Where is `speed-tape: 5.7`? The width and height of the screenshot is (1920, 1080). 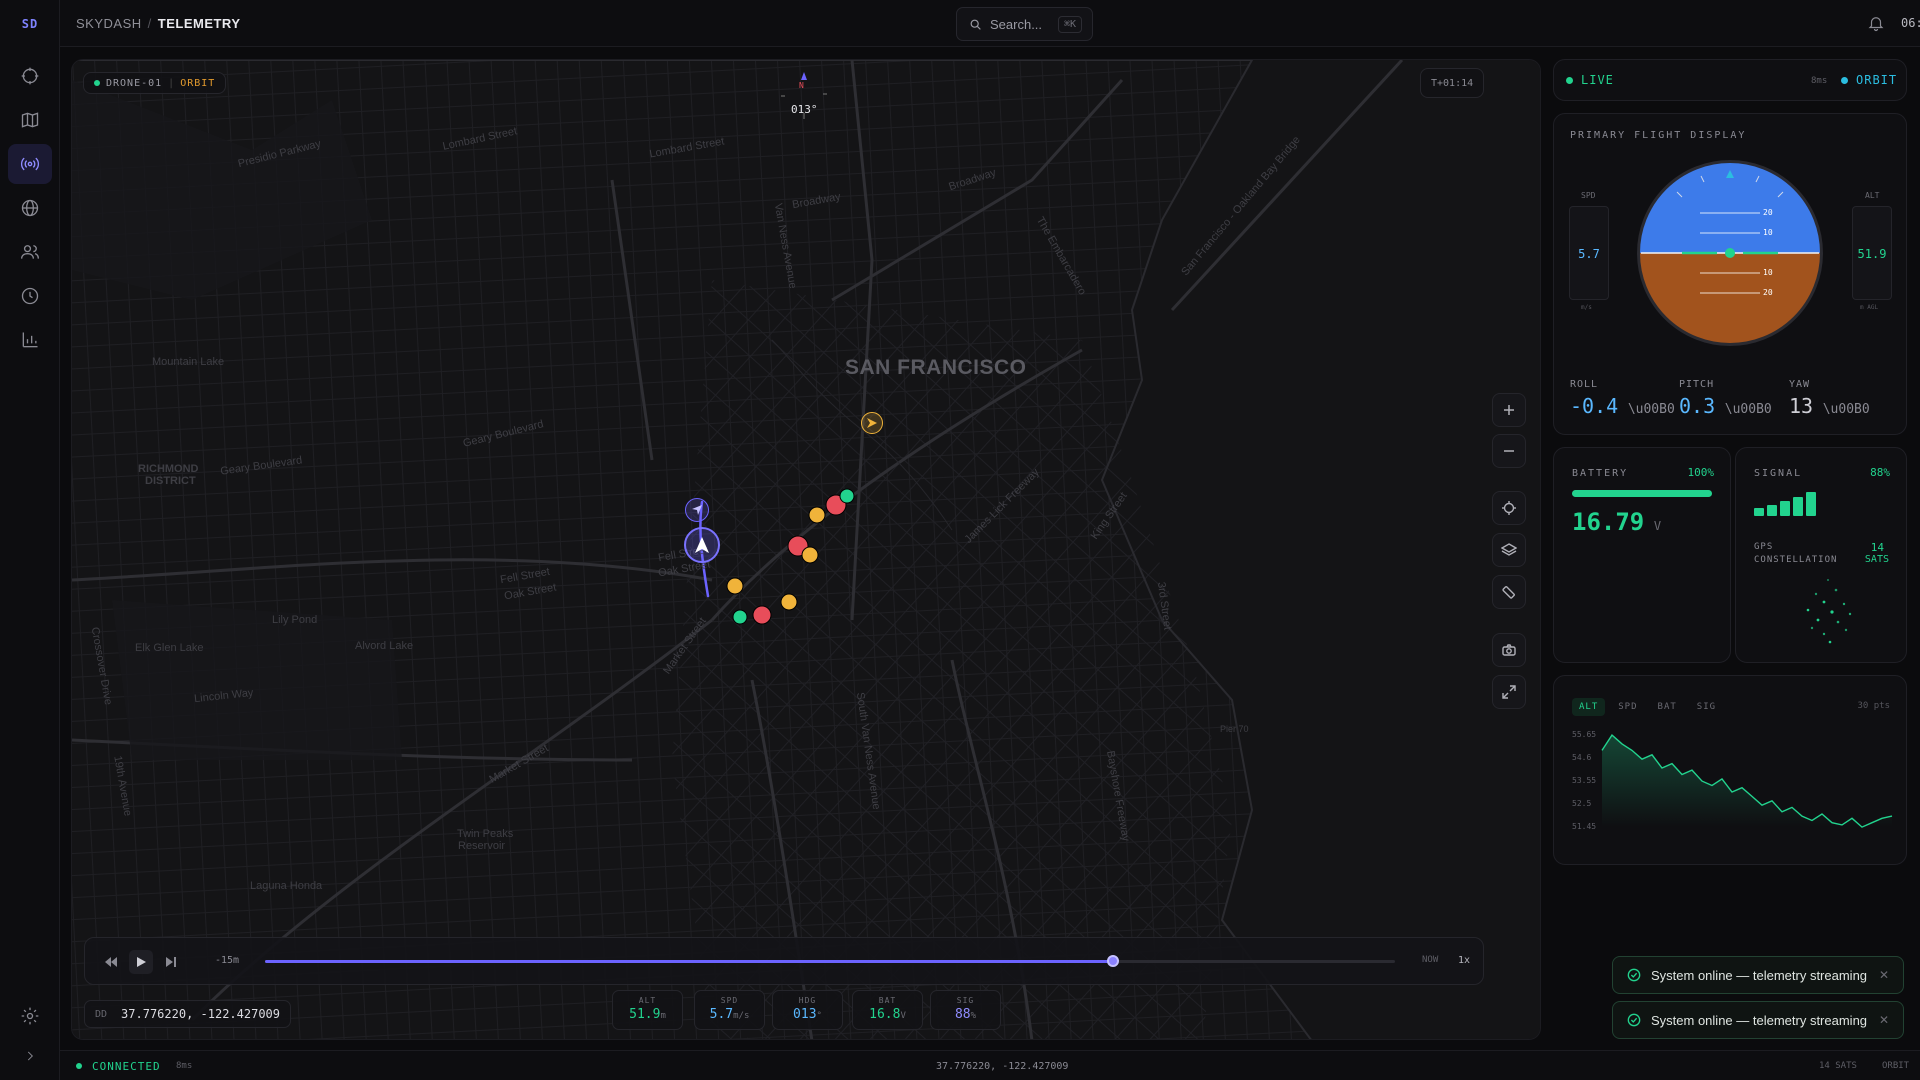 speed-tape: 5.7 is located at coordinates (1589, 253).